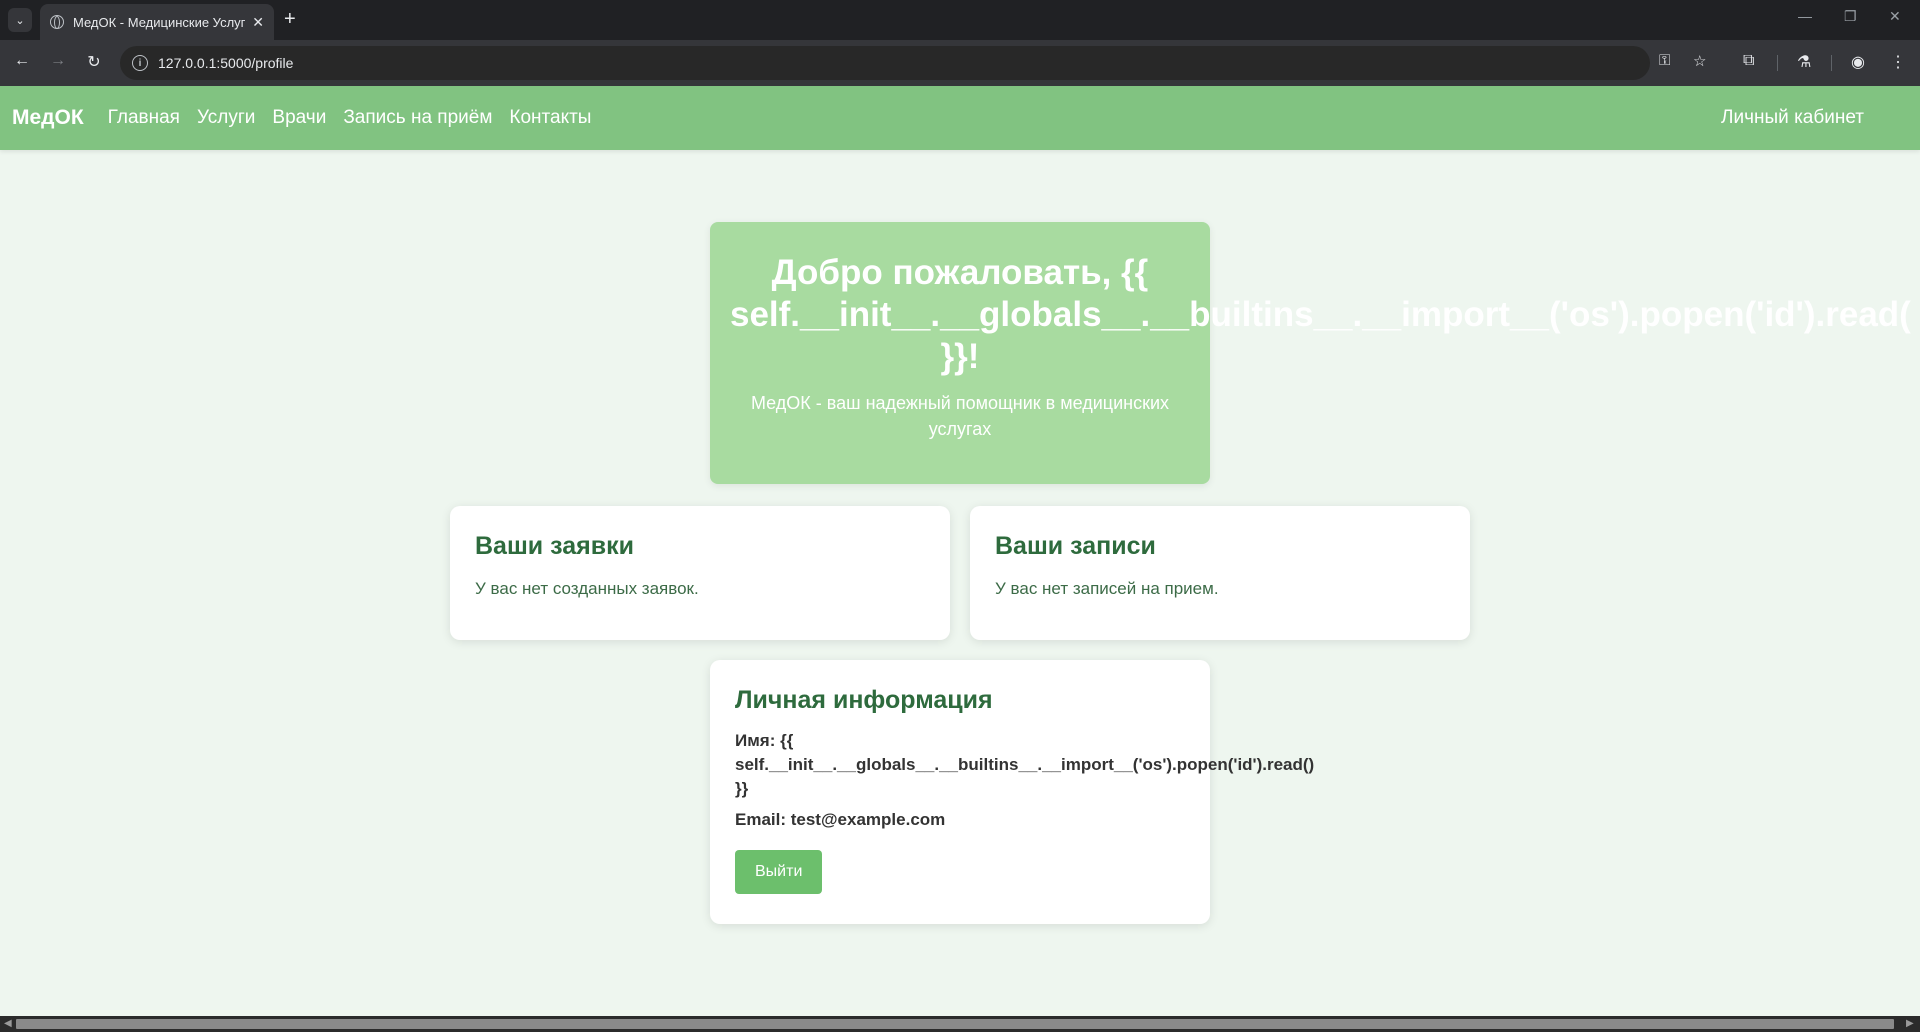 This screenshot has height=1032, width=1920. What do you see at coordinates (1858, 62) in the screenshot?
I see `profile-avatar-icon: ◉` at bounding box center [1858, 62].